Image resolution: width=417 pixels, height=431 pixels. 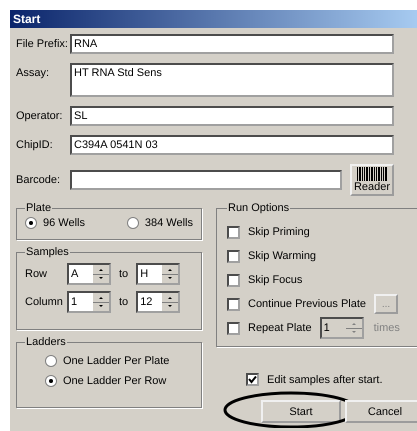 I want to click on checkbox-label: Repeat Plate, so click(x=280, y=328).